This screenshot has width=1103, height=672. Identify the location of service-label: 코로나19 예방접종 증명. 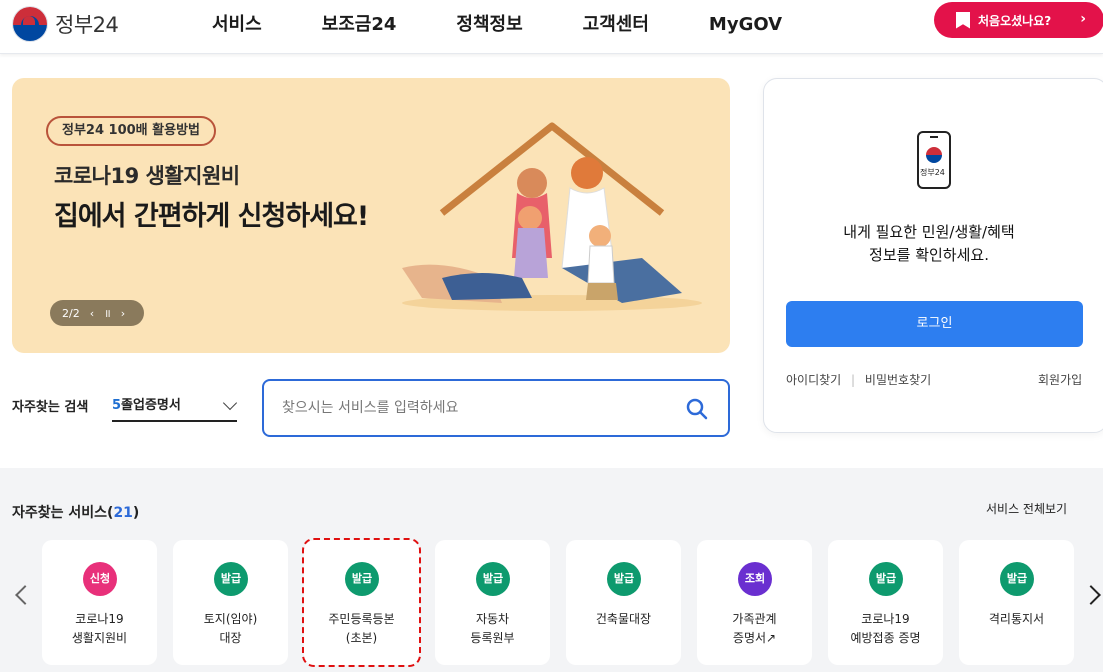
(885, 628).